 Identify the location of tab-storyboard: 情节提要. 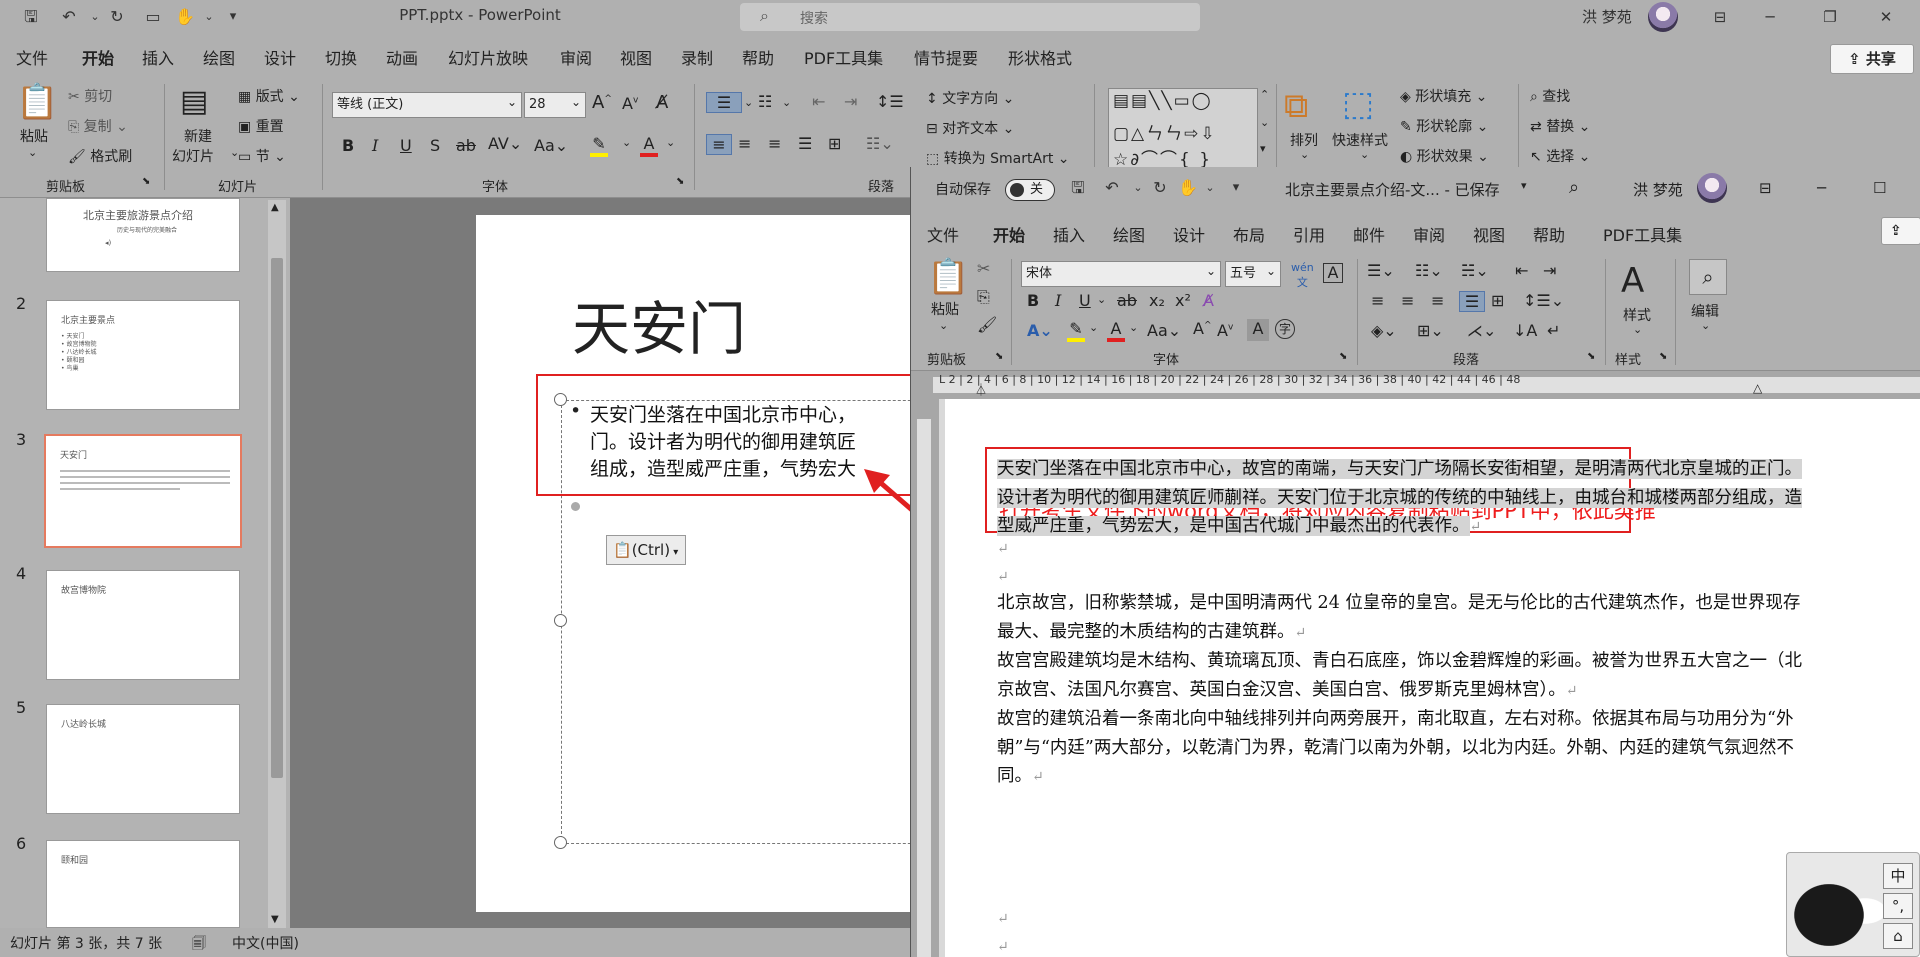
(946, 57).